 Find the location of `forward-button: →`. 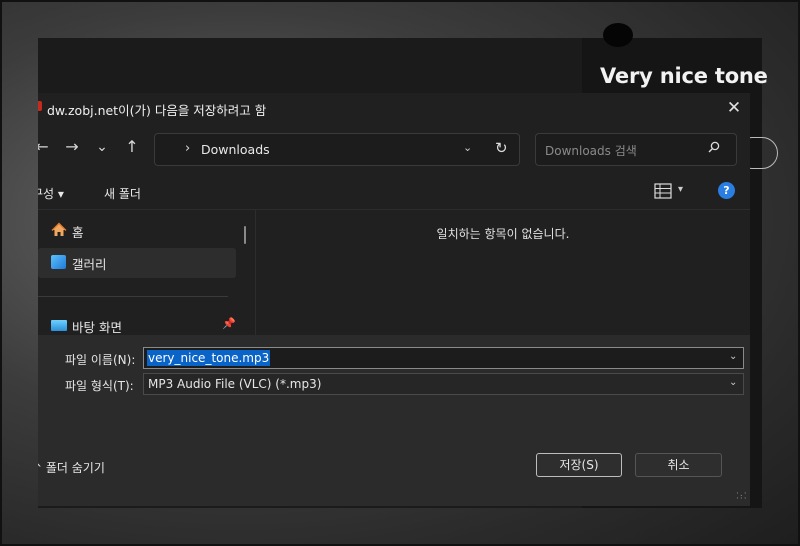

forward-button: → is located at coordinates (72, 147).